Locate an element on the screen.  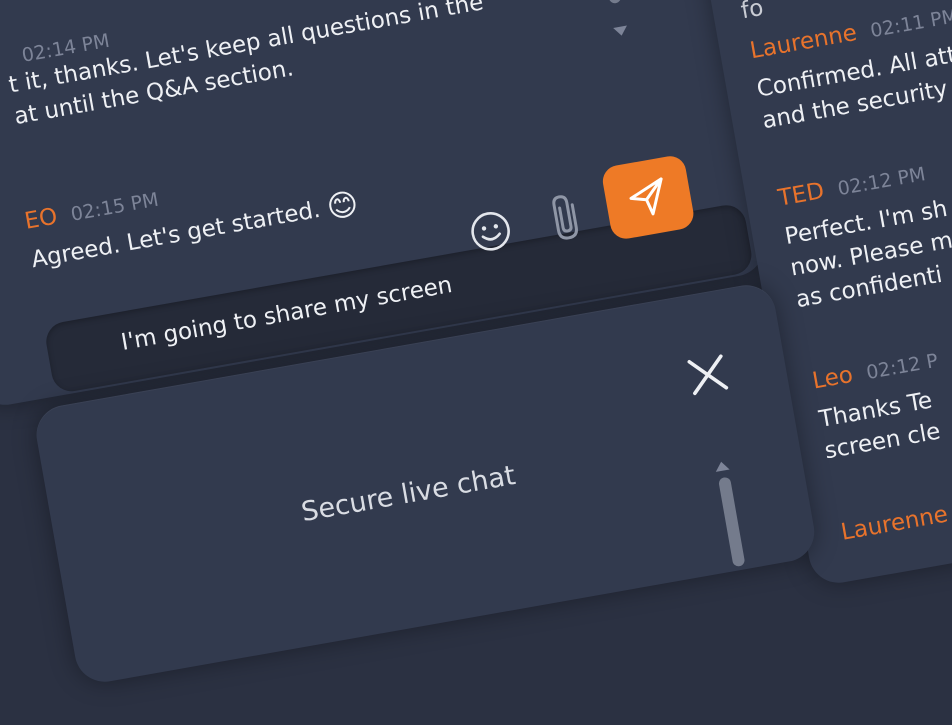
close-icon is located at coordinates (708, 375).